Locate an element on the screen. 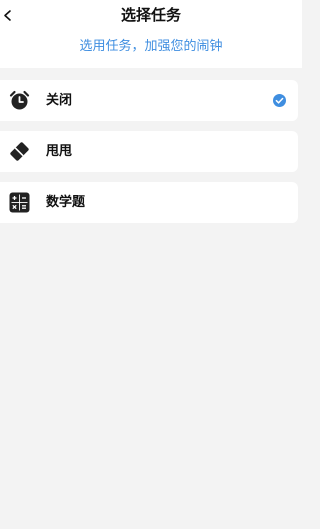 This screenshot has height=529, width=320. task-item-math: 数学题 is located at coordinates (149, 202).